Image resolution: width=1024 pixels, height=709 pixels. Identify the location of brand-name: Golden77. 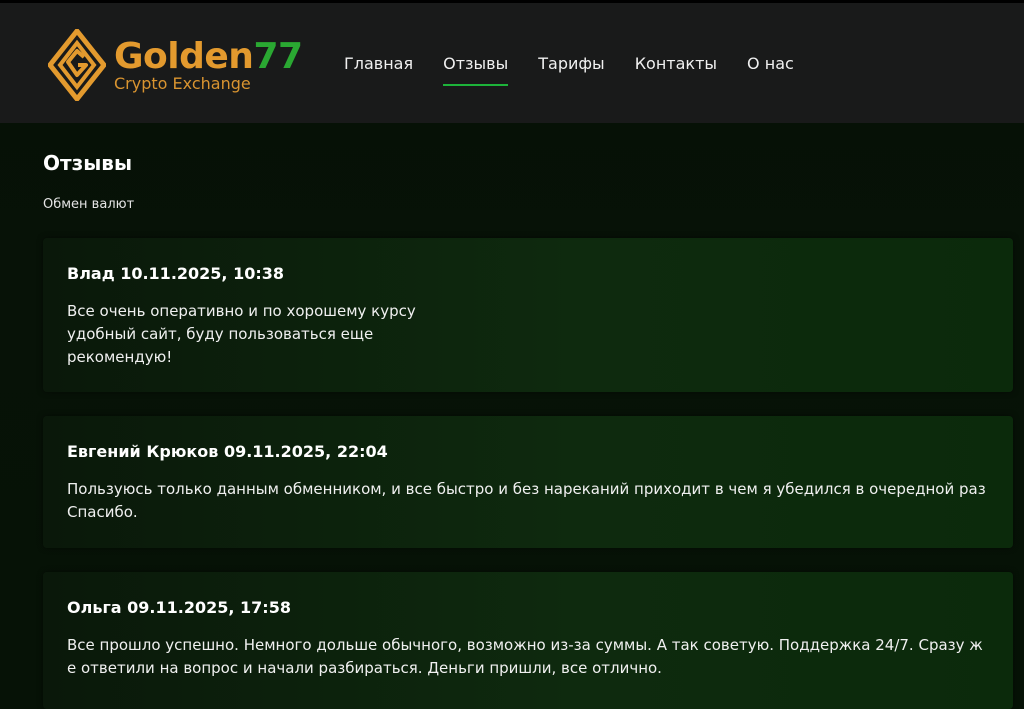
(208, 56).